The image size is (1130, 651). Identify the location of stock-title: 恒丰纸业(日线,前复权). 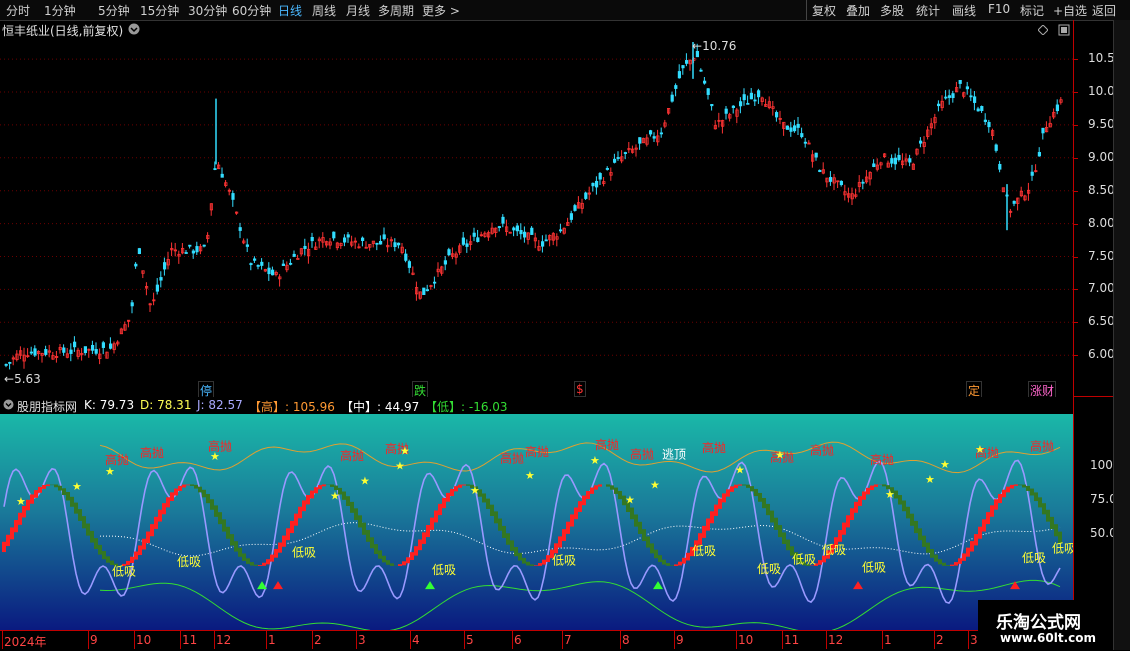
(62, 30).